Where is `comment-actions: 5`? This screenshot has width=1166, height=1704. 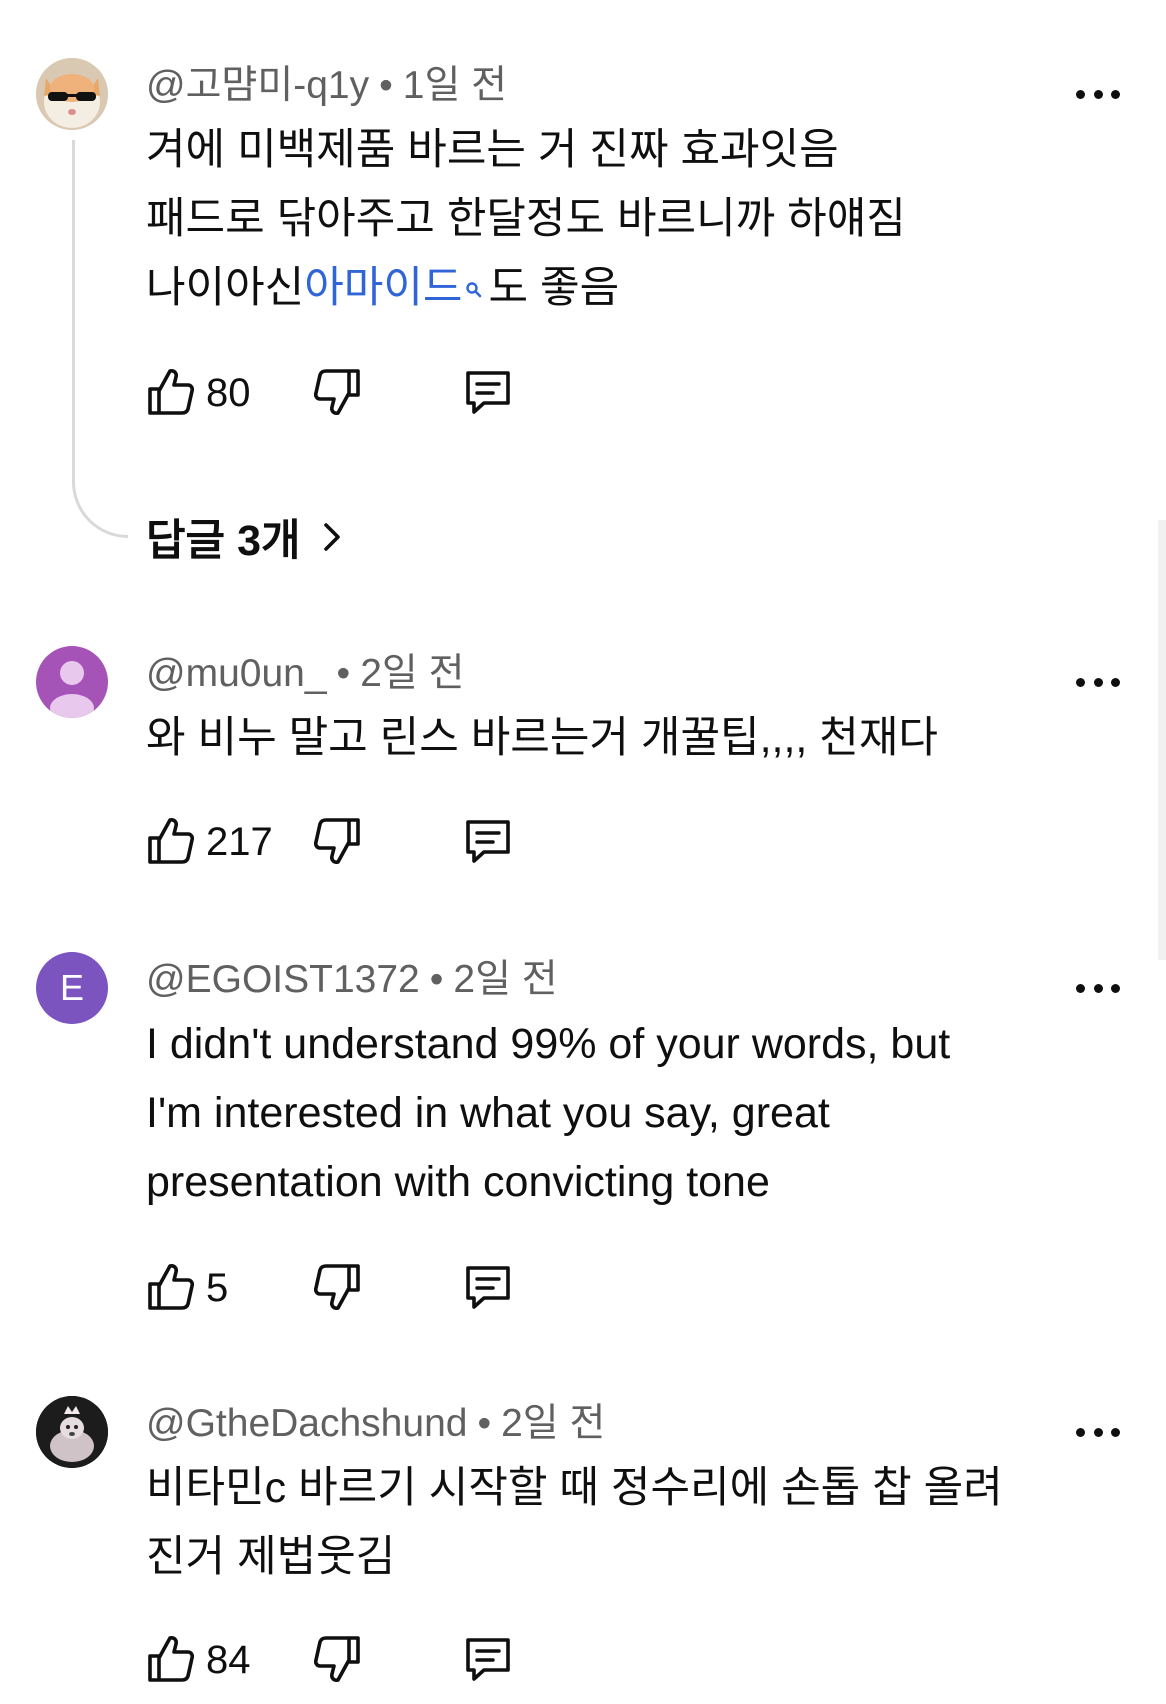
comment-actions: 5 is located at coordinates (396, 1287).